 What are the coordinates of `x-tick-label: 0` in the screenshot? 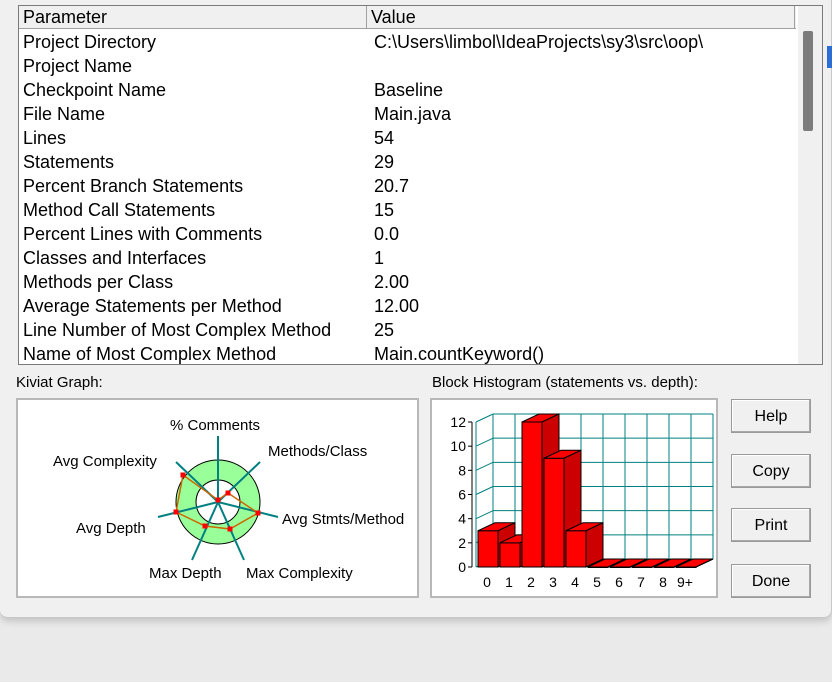 It's located at (487, 582).